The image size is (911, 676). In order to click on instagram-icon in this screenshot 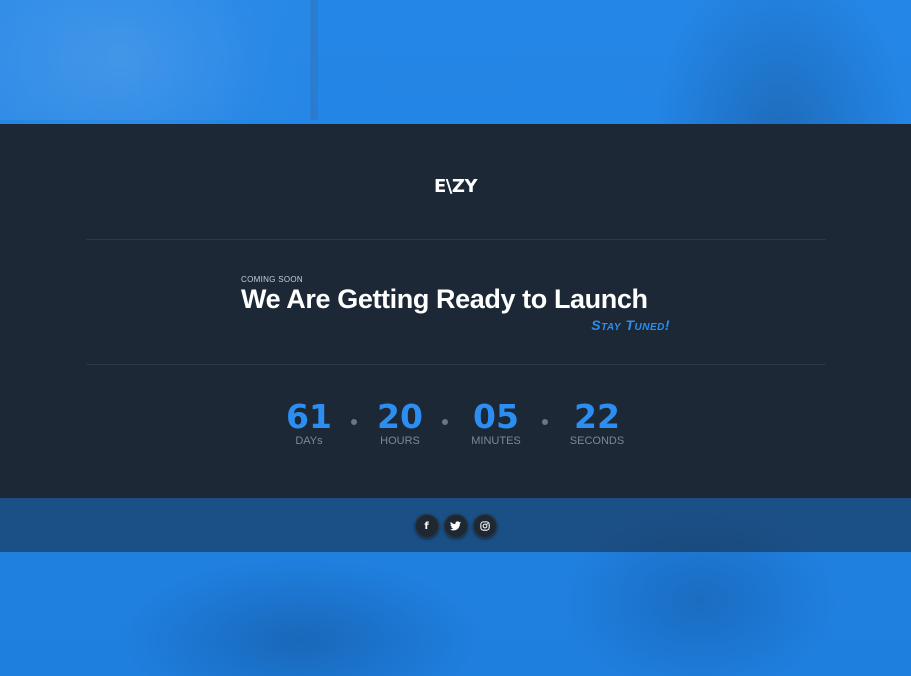, I will do `click(485, 526)`.